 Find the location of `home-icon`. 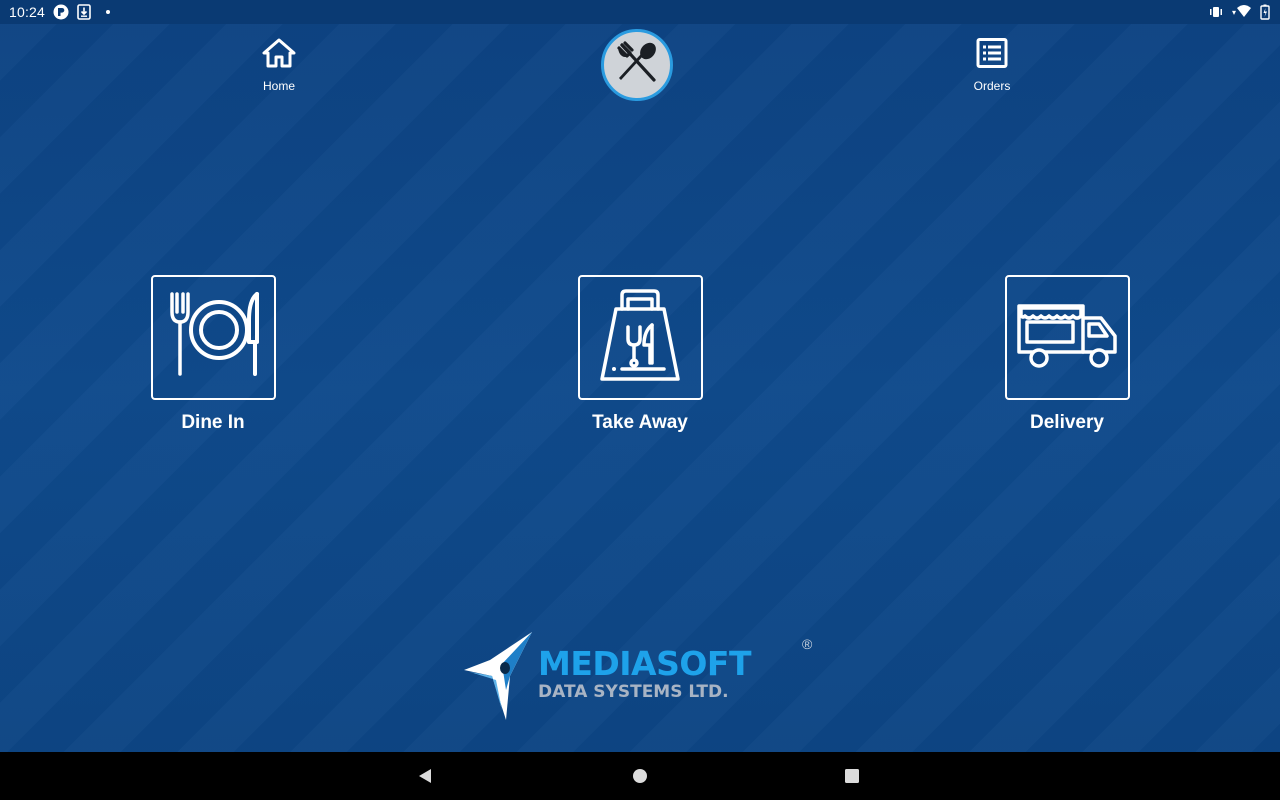

home-icon is located at coordinates (279, 55).